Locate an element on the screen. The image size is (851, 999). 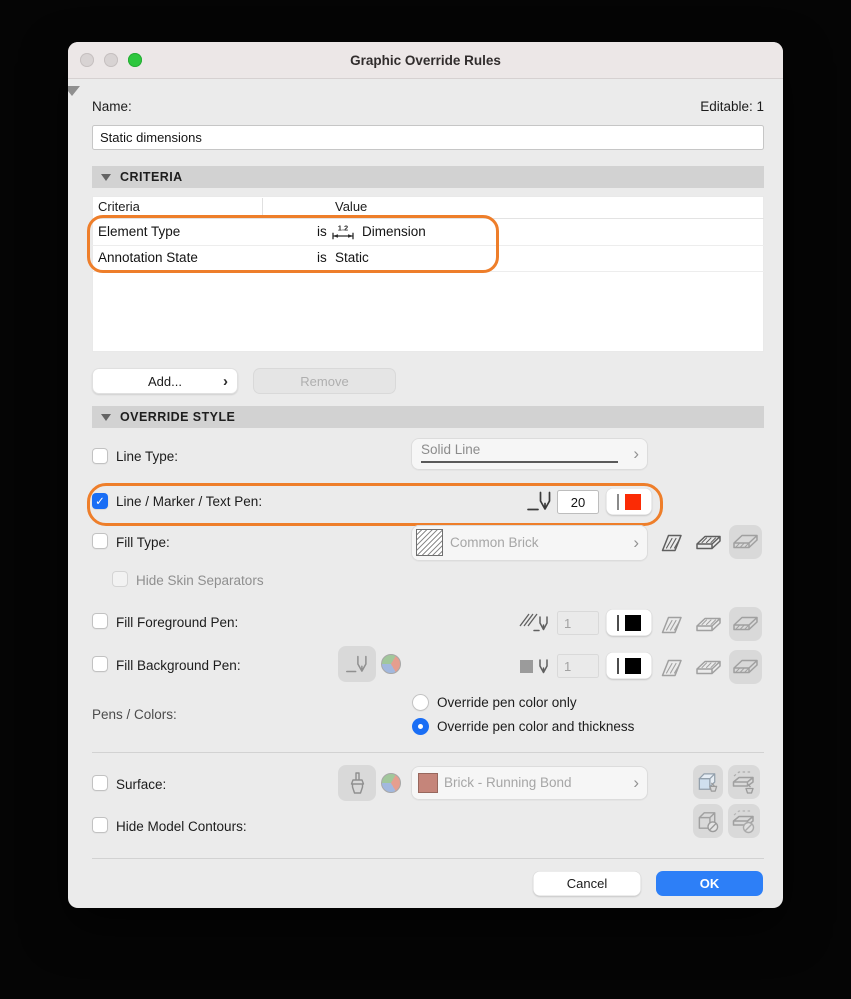
window-title: Graphic Override Rules is located at coordinates (425, 60).